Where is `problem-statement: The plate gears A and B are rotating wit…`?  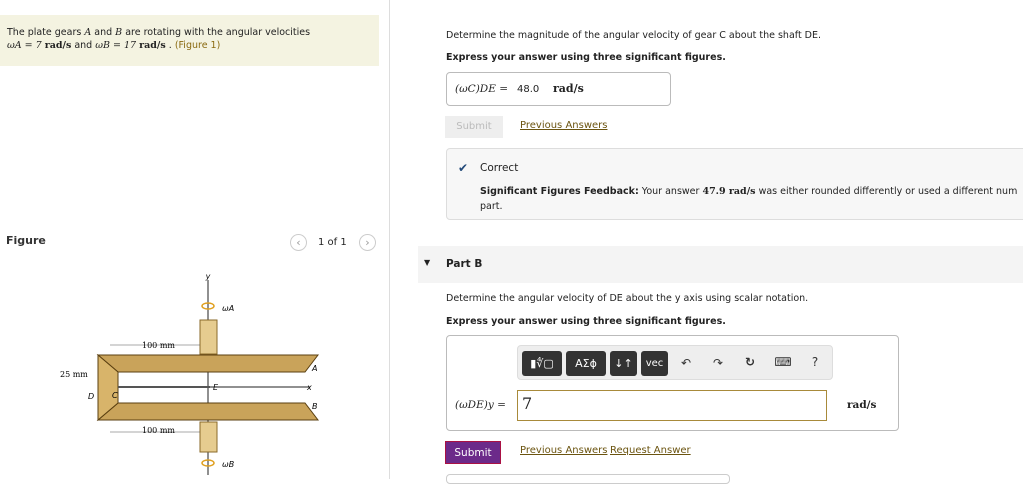
problem-statement: The plate gears A and B are rotating wit… is located at coordinates (189, 40).